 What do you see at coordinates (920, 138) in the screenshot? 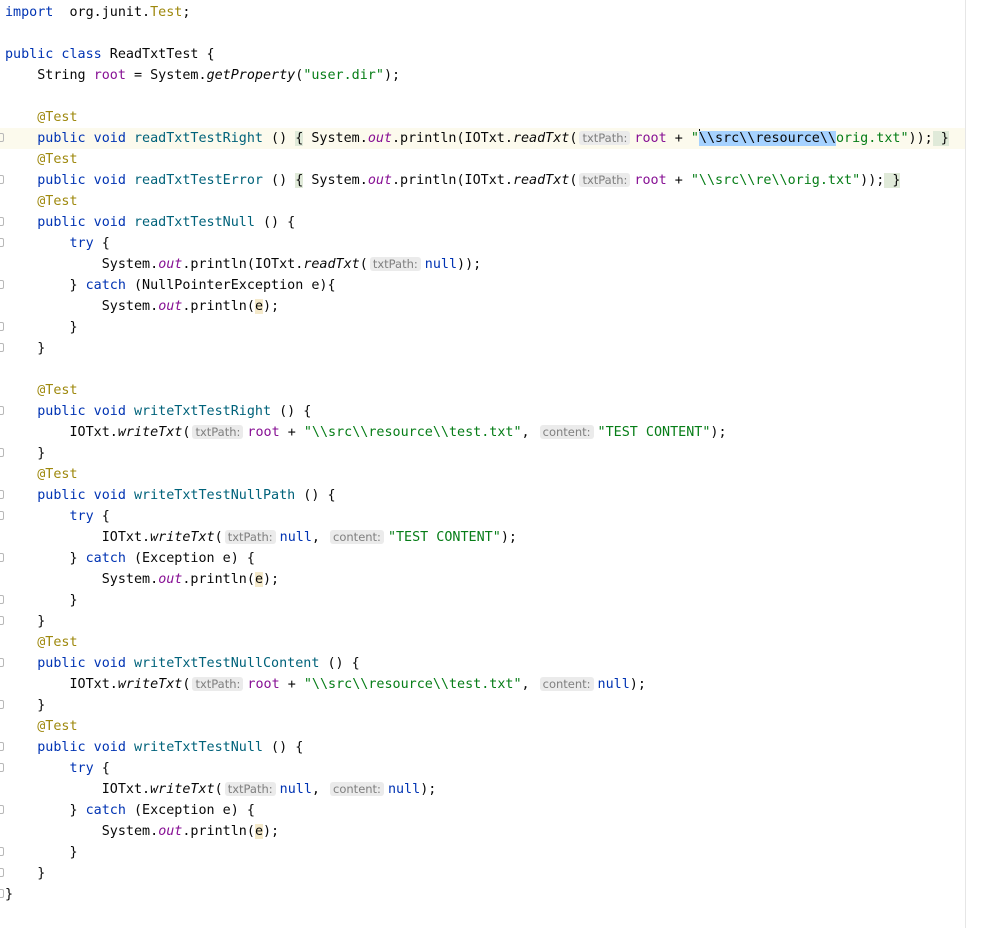
I see `code-token: ));` at bounding box center [920, 138].